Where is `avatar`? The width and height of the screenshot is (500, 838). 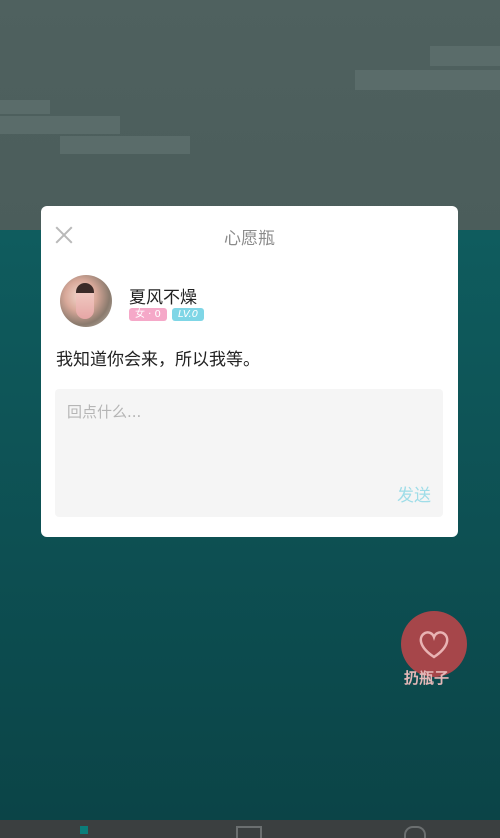
avatar is located at coordinates (86, 301).